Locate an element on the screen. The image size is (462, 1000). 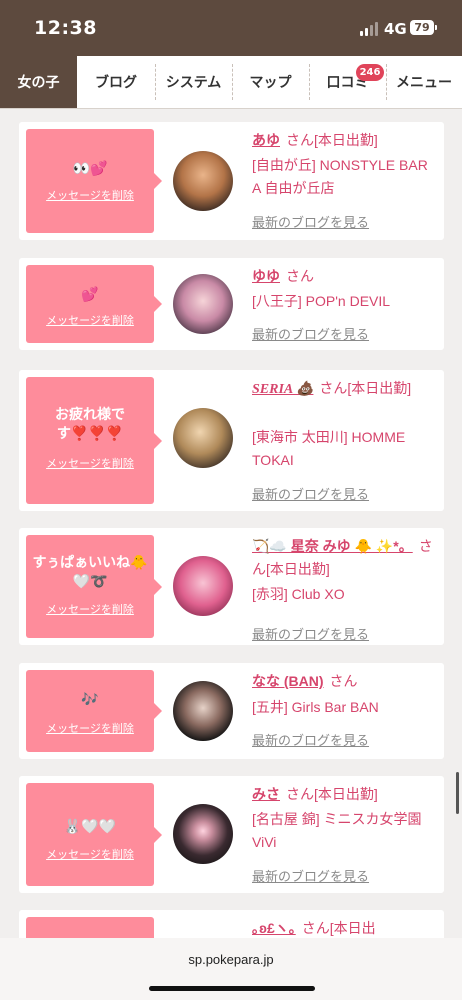
girl-name-link: なな (BAN) is located at coordinates (288, 681).